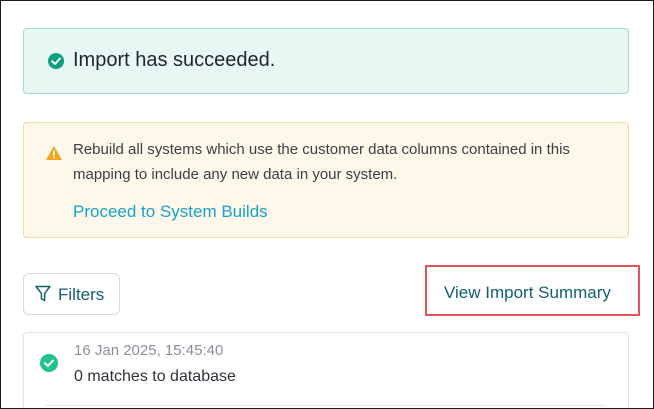  Describe the element at coordinates (49, 363) in the screenshot. I see `success-dot-icon` at that location.